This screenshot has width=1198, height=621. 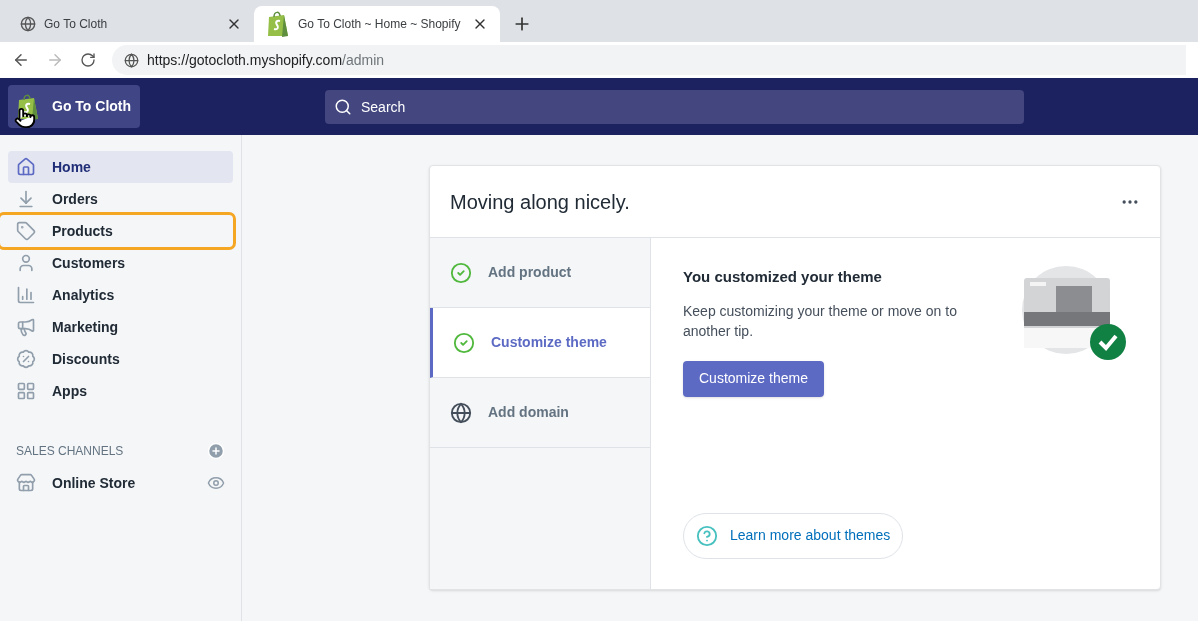 What do you see at coordinates (92, 106) in the screenshot?
I see `store-name: Go To Cloth` at bounding box center [92, 106].